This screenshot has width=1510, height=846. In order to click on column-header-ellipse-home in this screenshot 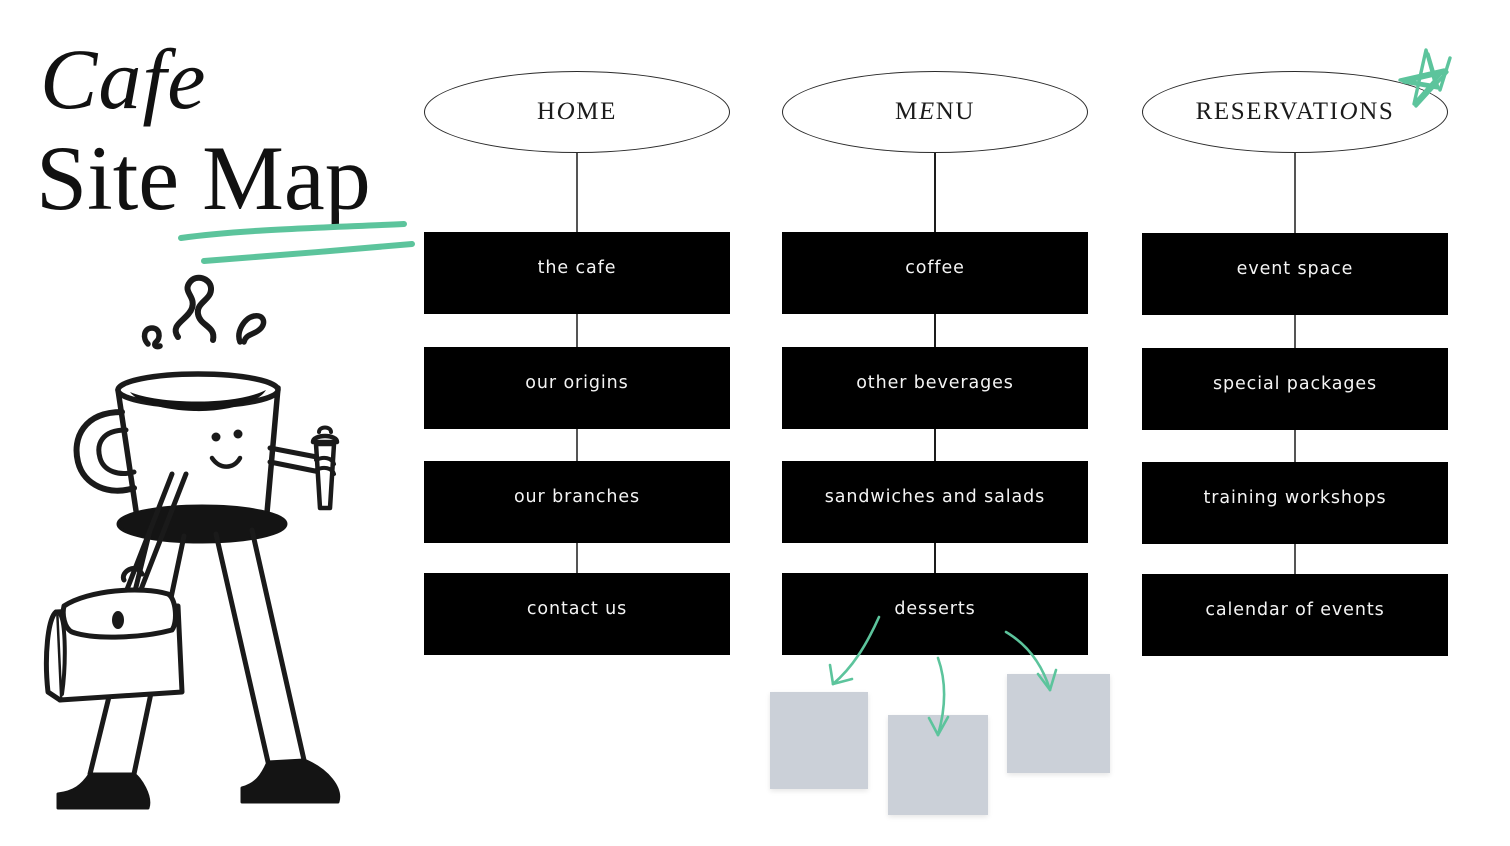, I will do `click(577, 112)`.